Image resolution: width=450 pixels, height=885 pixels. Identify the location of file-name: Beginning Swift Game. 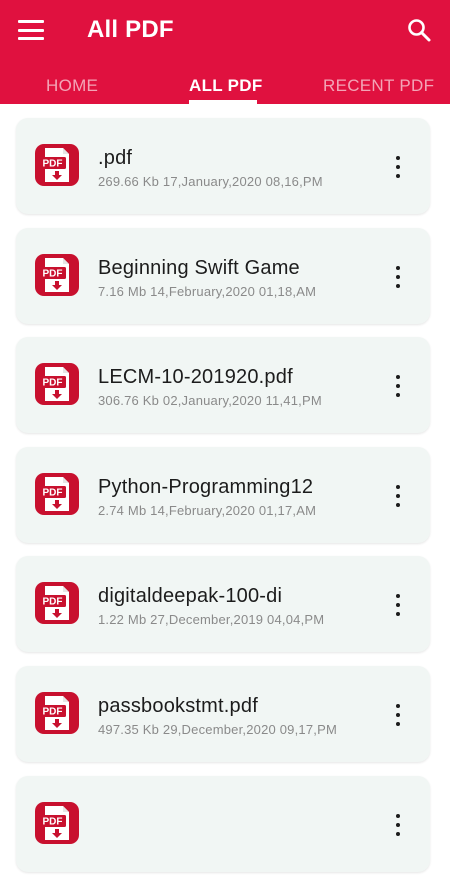
(199, 267).